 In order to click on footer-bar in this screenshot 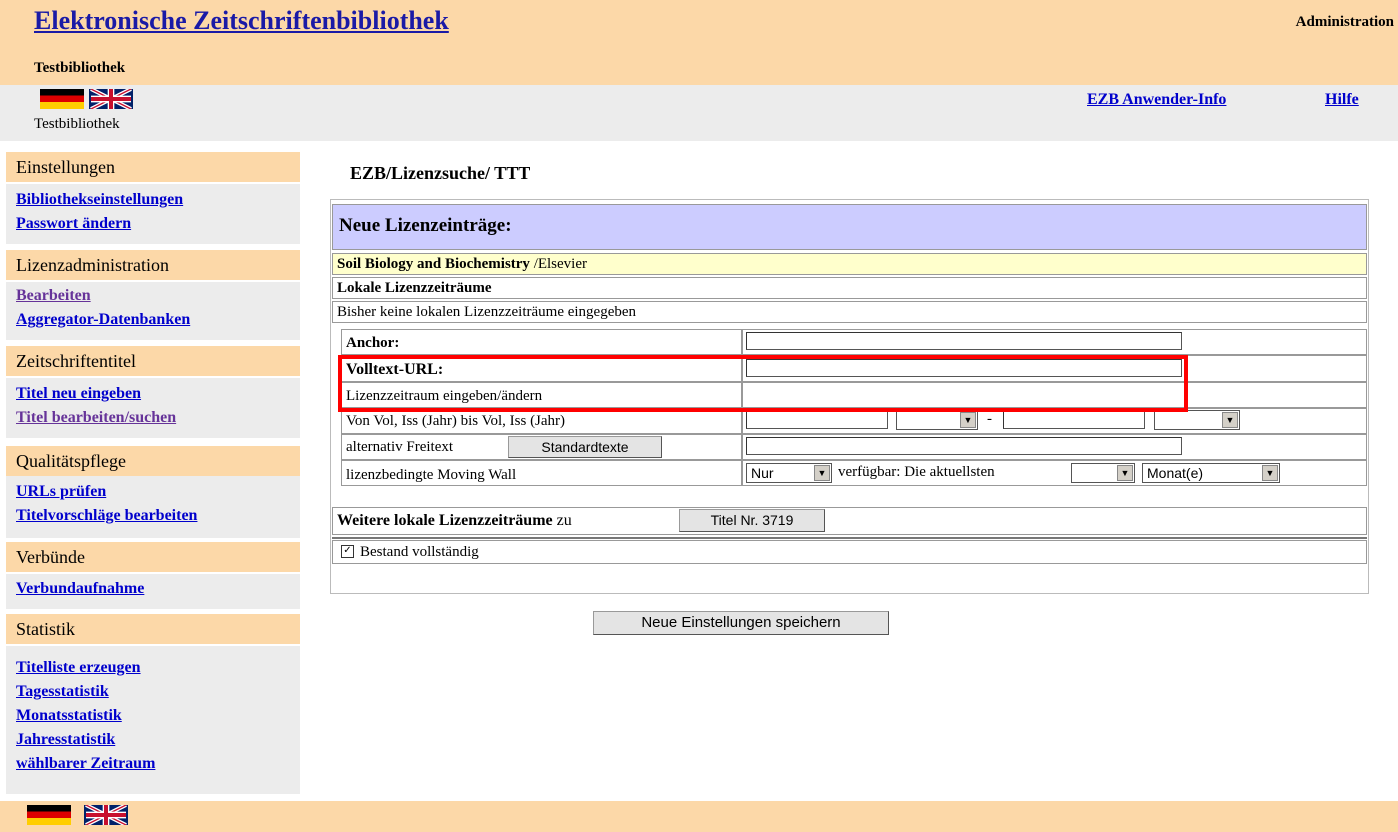, I will do `click(699, 816)`.